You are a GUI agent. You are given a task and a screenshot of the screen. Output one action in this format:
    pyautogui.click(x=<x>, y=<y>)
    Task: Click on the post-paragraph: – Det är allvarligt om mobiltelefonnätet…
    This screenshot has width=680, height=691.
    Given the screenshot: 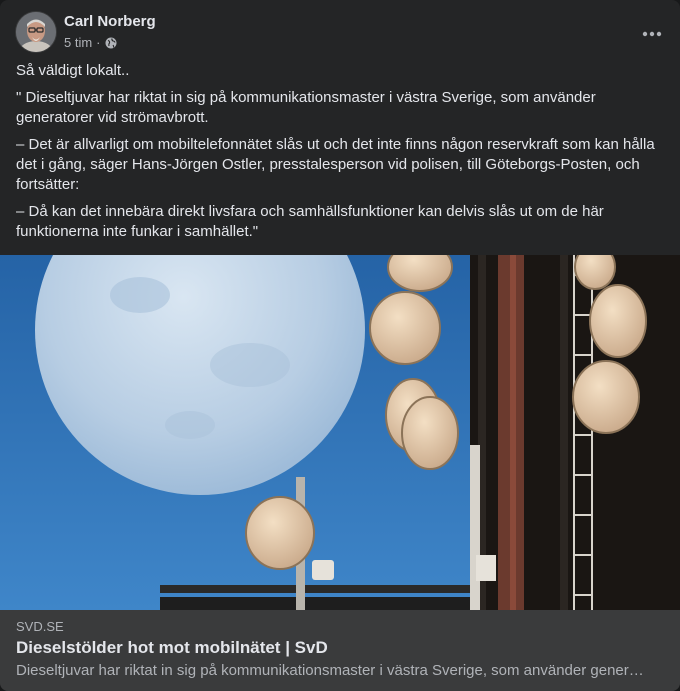 What is the action you would take?
    pyautogui.click(x=335, y=164)
    